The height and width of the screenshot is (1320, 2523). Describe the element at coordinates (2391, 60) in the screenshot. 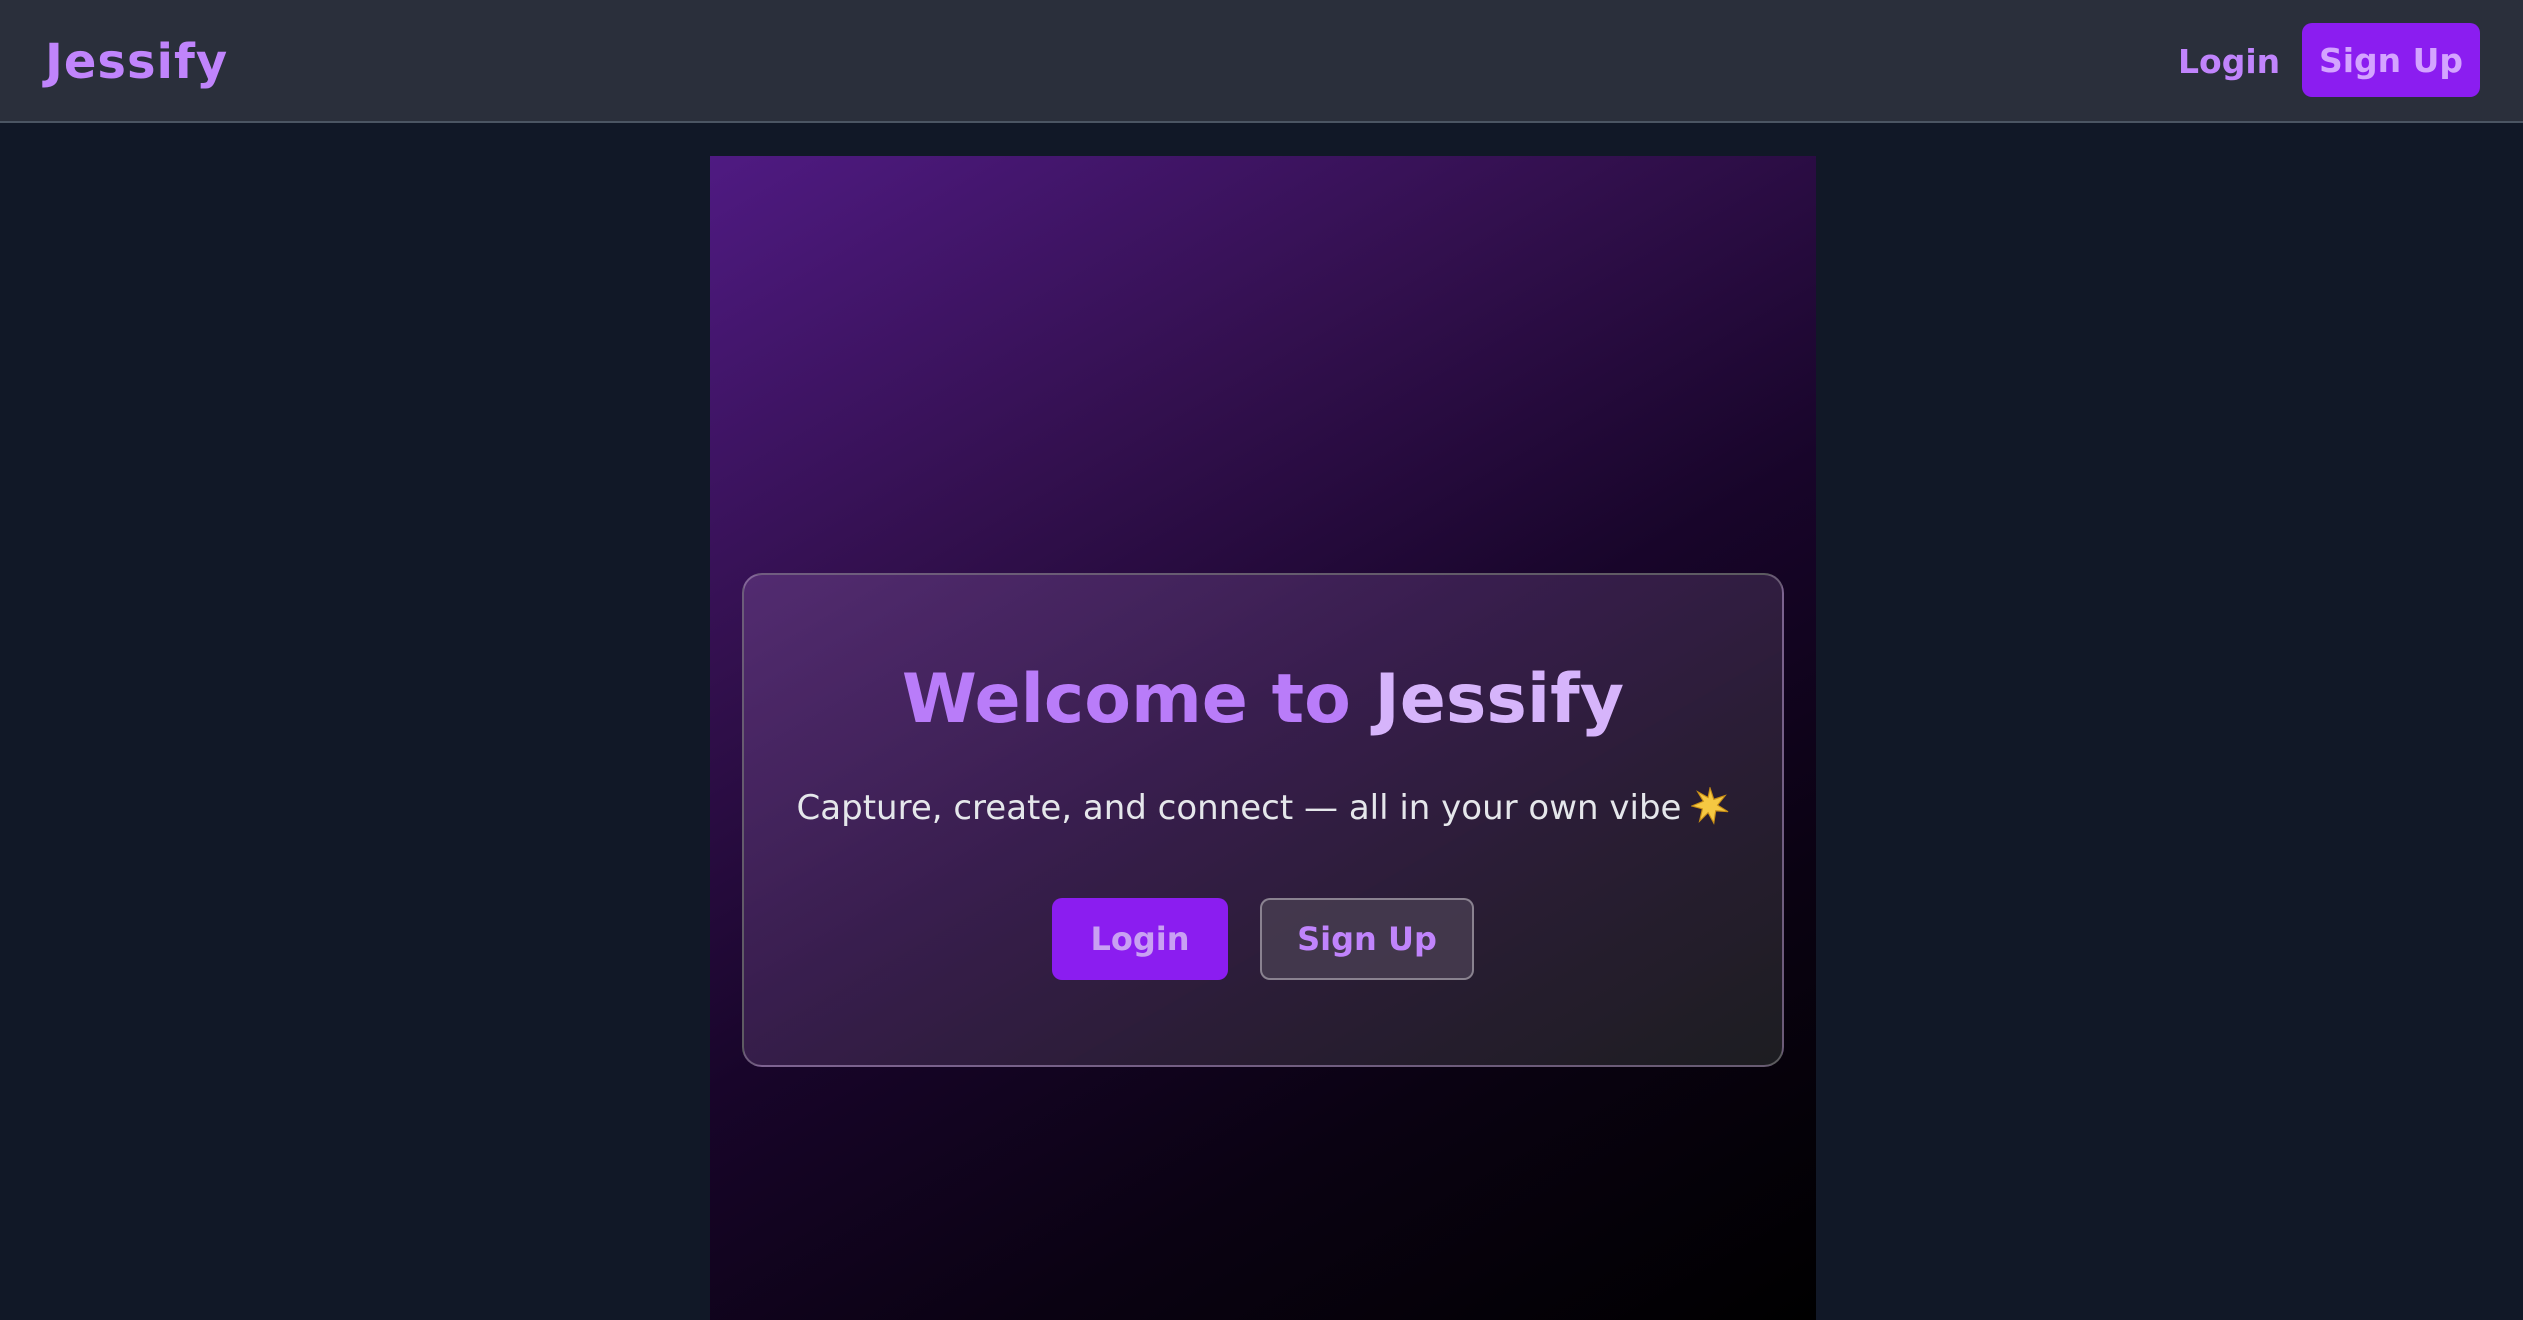

I see `nav-signup-button: Sign Up` at that location.